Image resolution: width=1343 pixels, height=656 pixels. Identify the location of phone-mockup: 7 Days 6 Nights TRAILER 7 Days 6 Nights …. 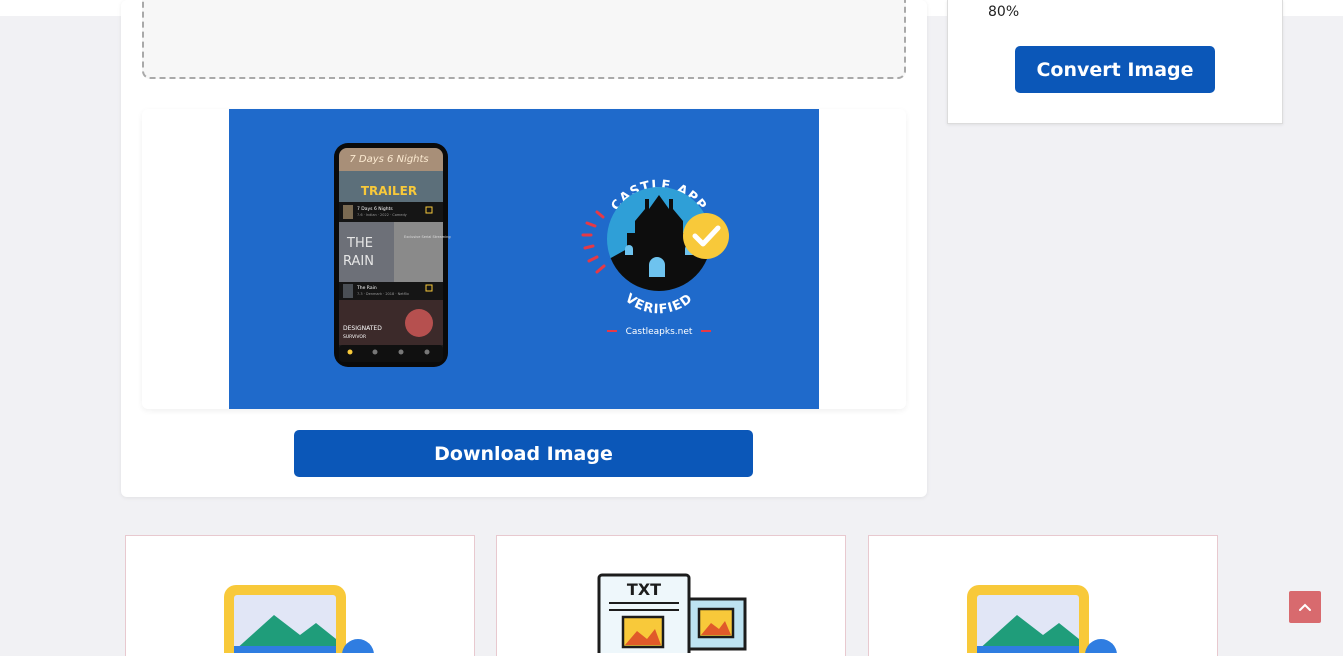
(392, 255).